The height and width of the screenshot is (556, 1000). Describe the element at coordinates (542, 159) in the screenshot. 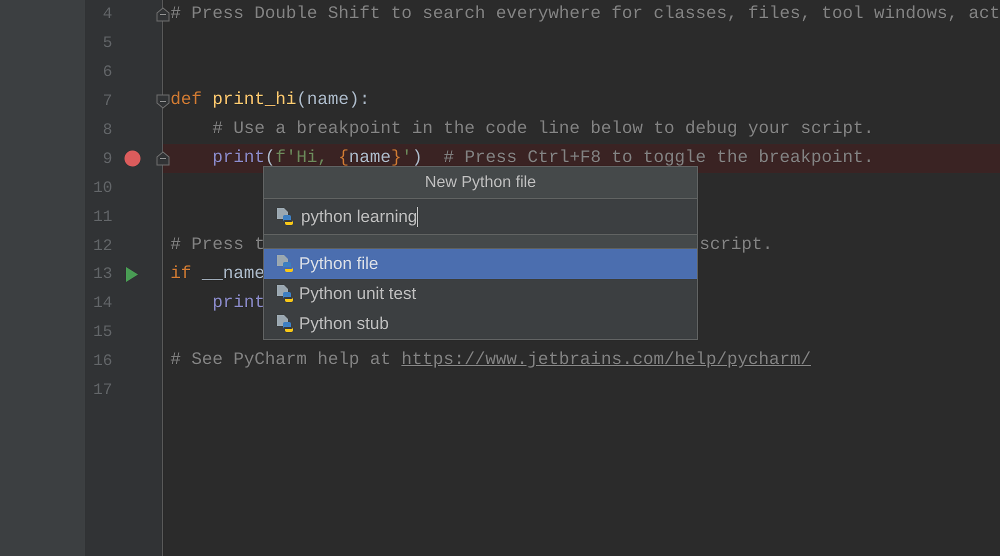

I see `code-line: print(f'Hi, {name}') # Press Ctrl+F8 to toggle the breakpoint.` at that location.